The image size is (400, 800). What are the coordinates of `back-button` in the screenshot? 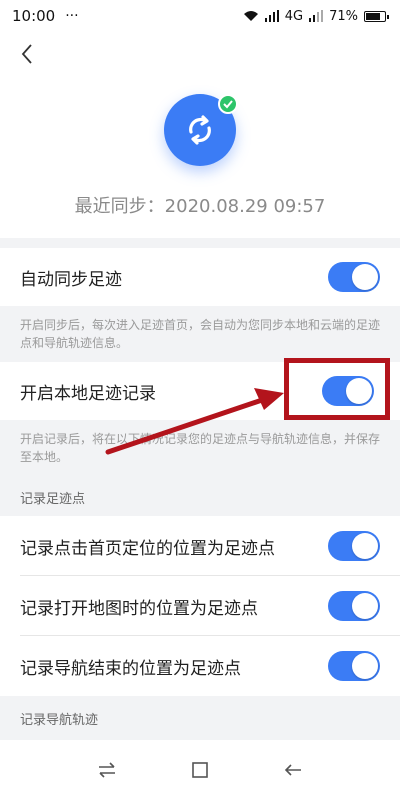 It's located at (28, 54).